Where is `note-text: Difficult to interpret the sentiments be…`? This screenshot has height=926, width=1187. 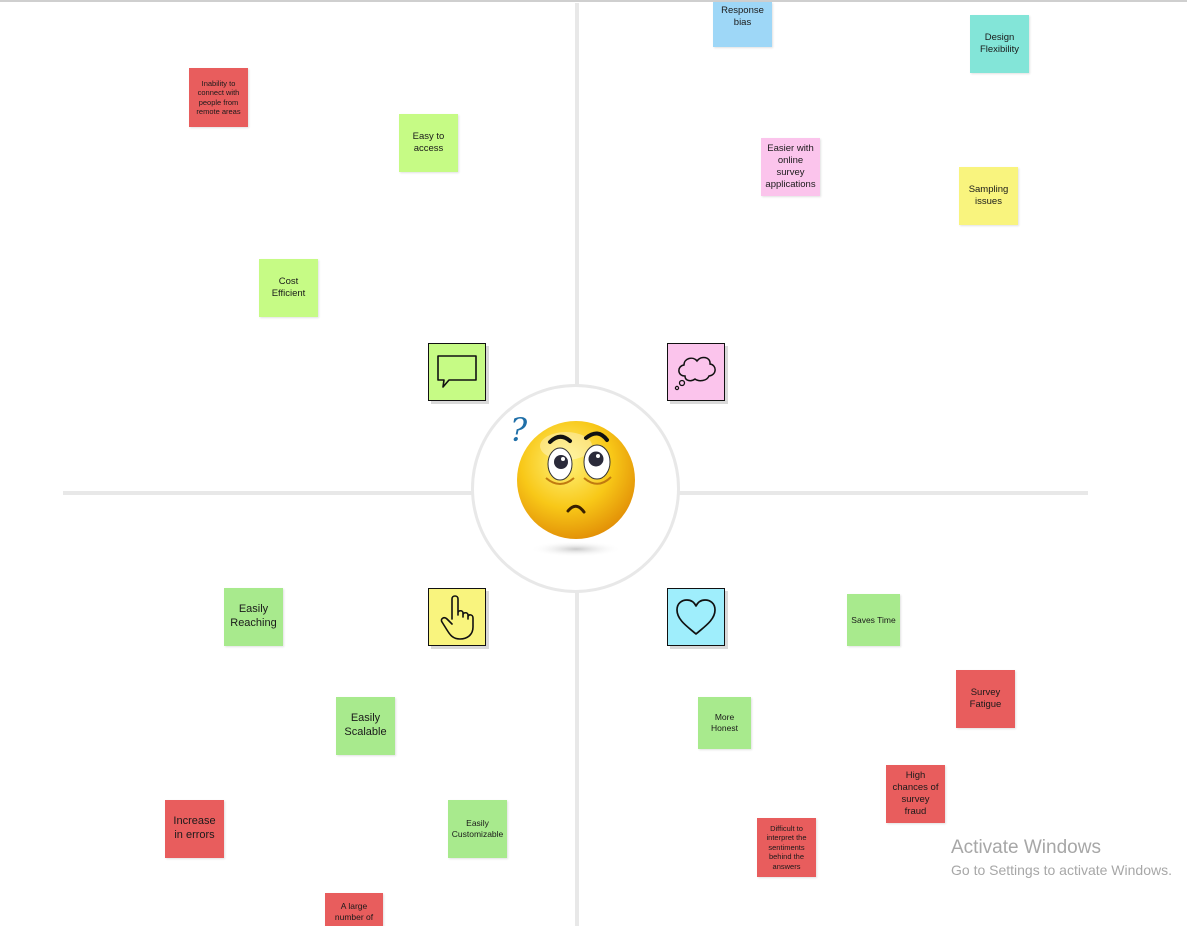 note-text: Difficult to interpret the sentiments be… is located at coordinates (786, 847).